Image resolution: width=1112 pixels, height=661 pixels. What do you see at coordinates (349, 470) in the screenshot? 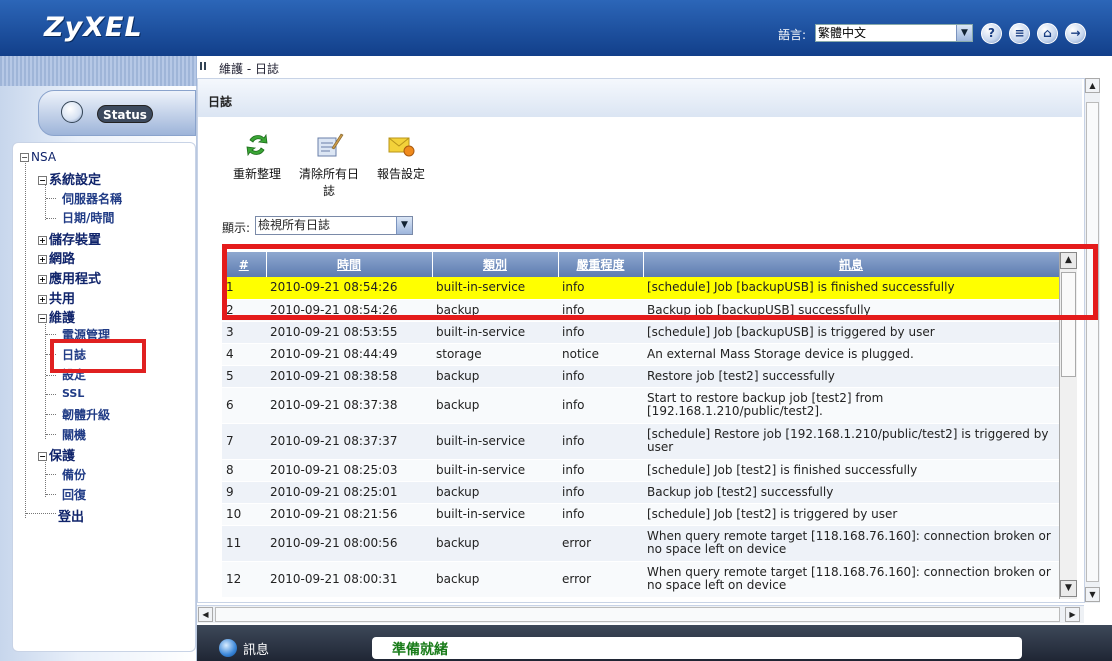
I see `cell-time: 2010-09-21 08:25:03` at bounding box center [349, 470].